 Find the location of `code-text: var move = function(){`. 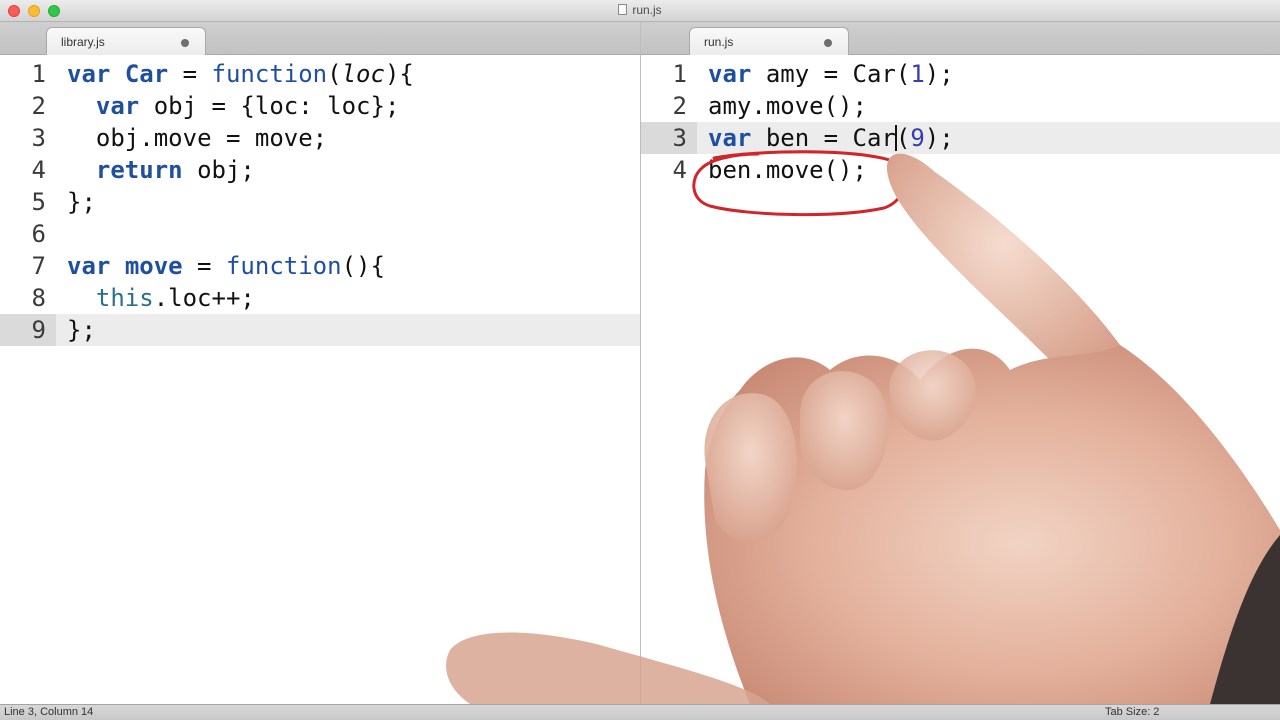

code-text: var move = function(){ is located at coordinates (226, 266).